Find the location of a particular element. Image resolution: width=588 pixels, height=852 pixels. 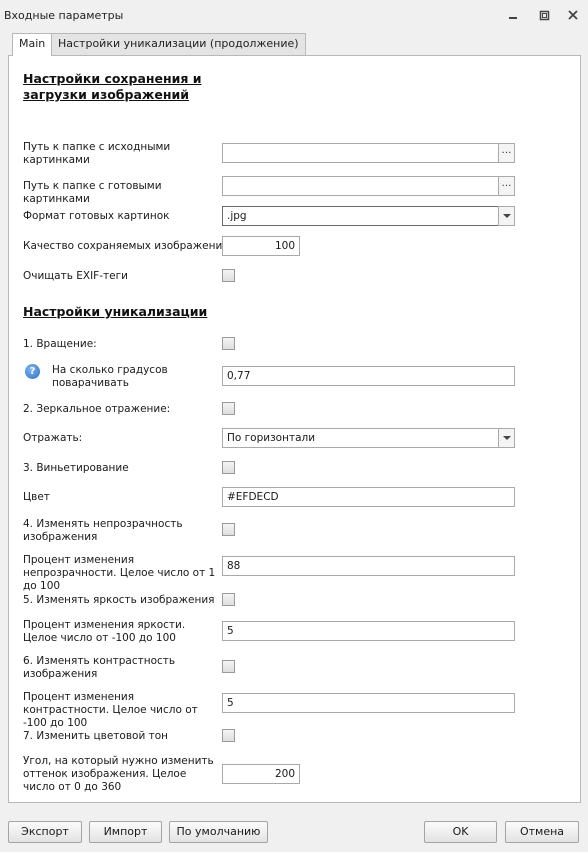

cancel-button: Отмена is located at coordinates (542, 832).